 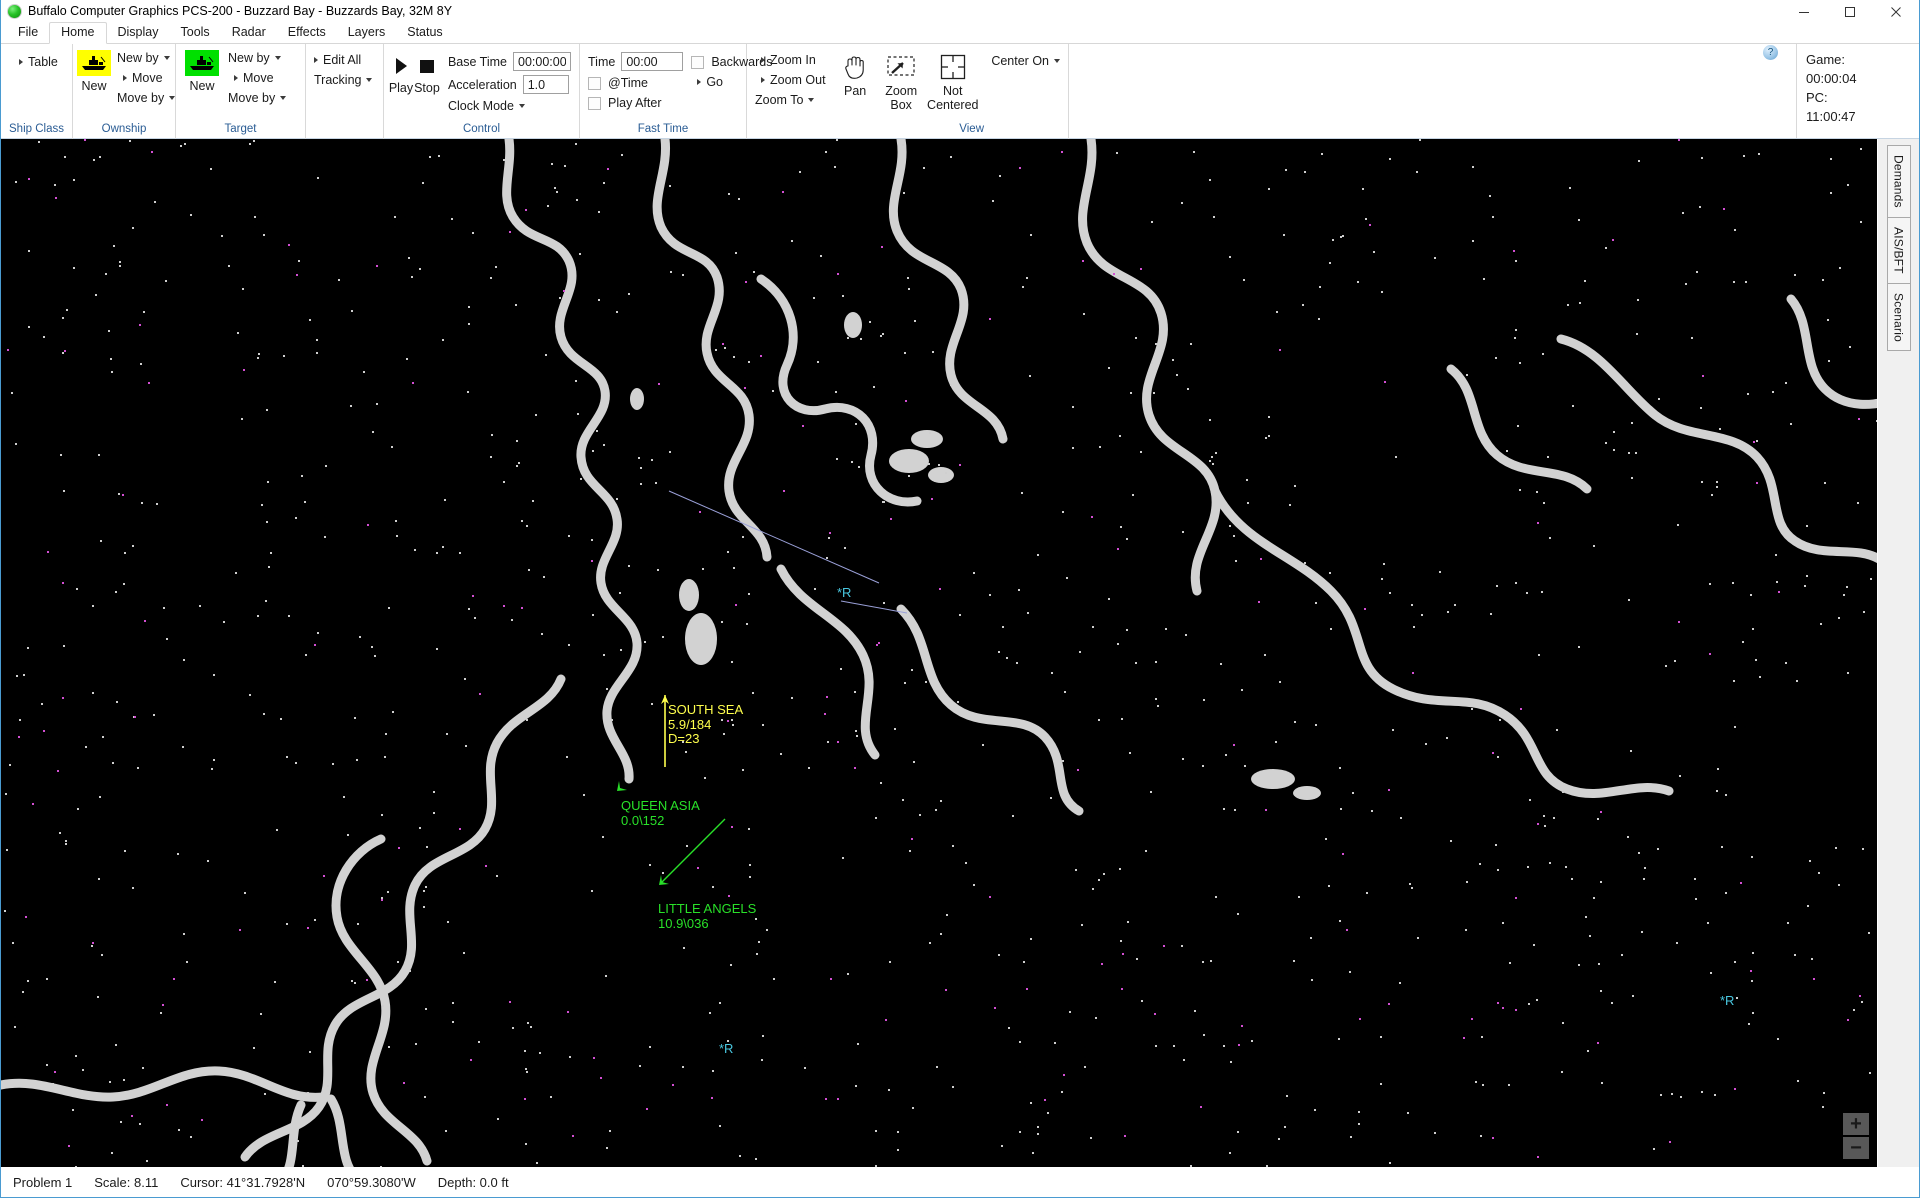 I want to click on acceleration-input, so click(x=545, y=84).